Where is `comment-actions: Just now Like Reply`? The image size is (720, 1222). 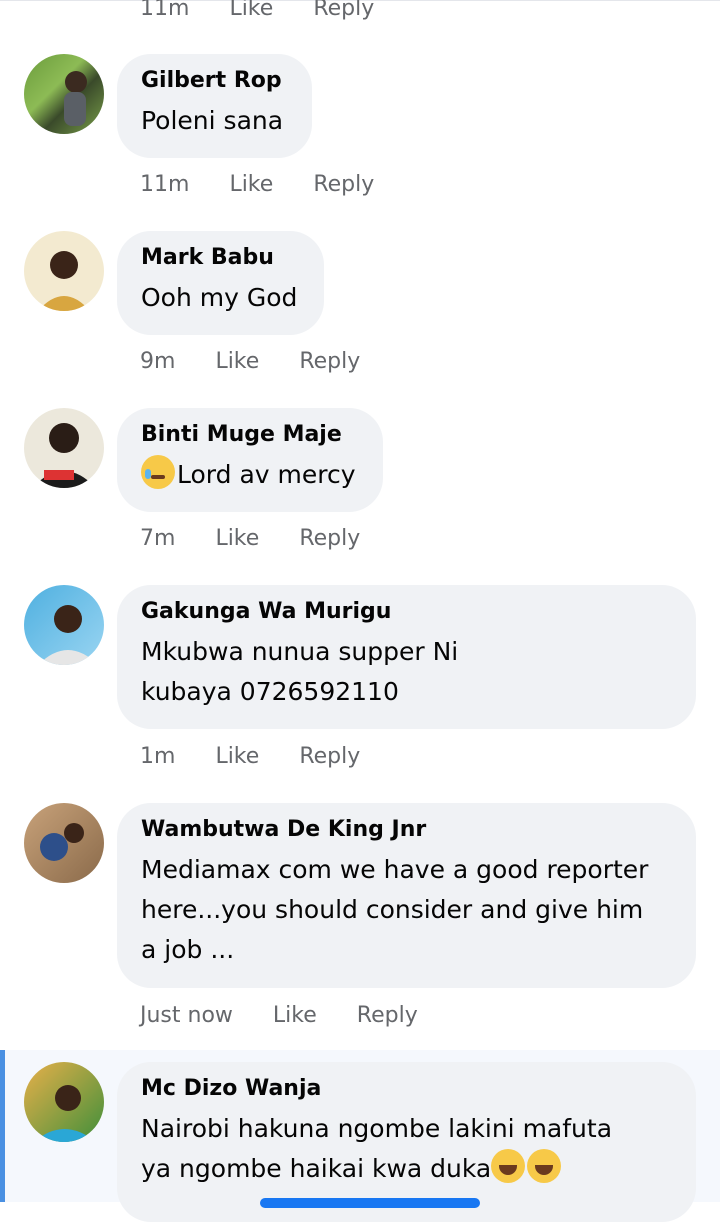 comment-actions: Just now Like Reply is located at coordinates (279, 1015).